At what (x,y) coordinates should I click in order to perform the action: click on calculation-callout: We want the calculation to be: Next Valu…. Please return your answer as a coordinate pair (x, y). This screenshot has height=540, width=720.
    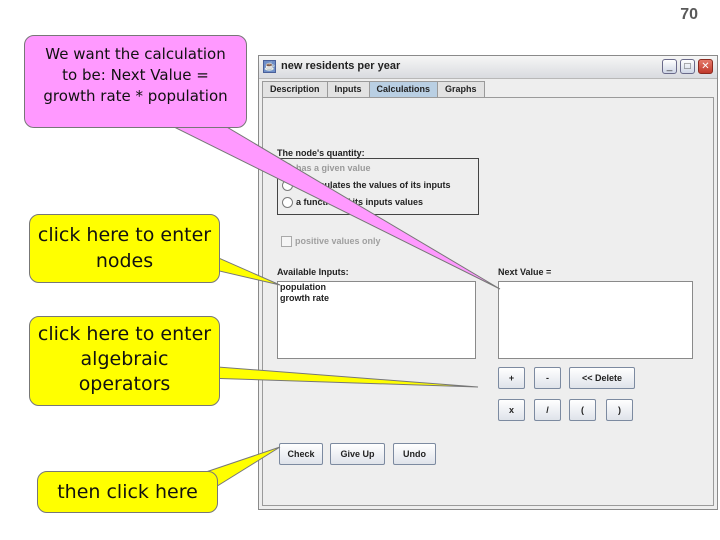
    Looking at the image, I should click on (135, 81).